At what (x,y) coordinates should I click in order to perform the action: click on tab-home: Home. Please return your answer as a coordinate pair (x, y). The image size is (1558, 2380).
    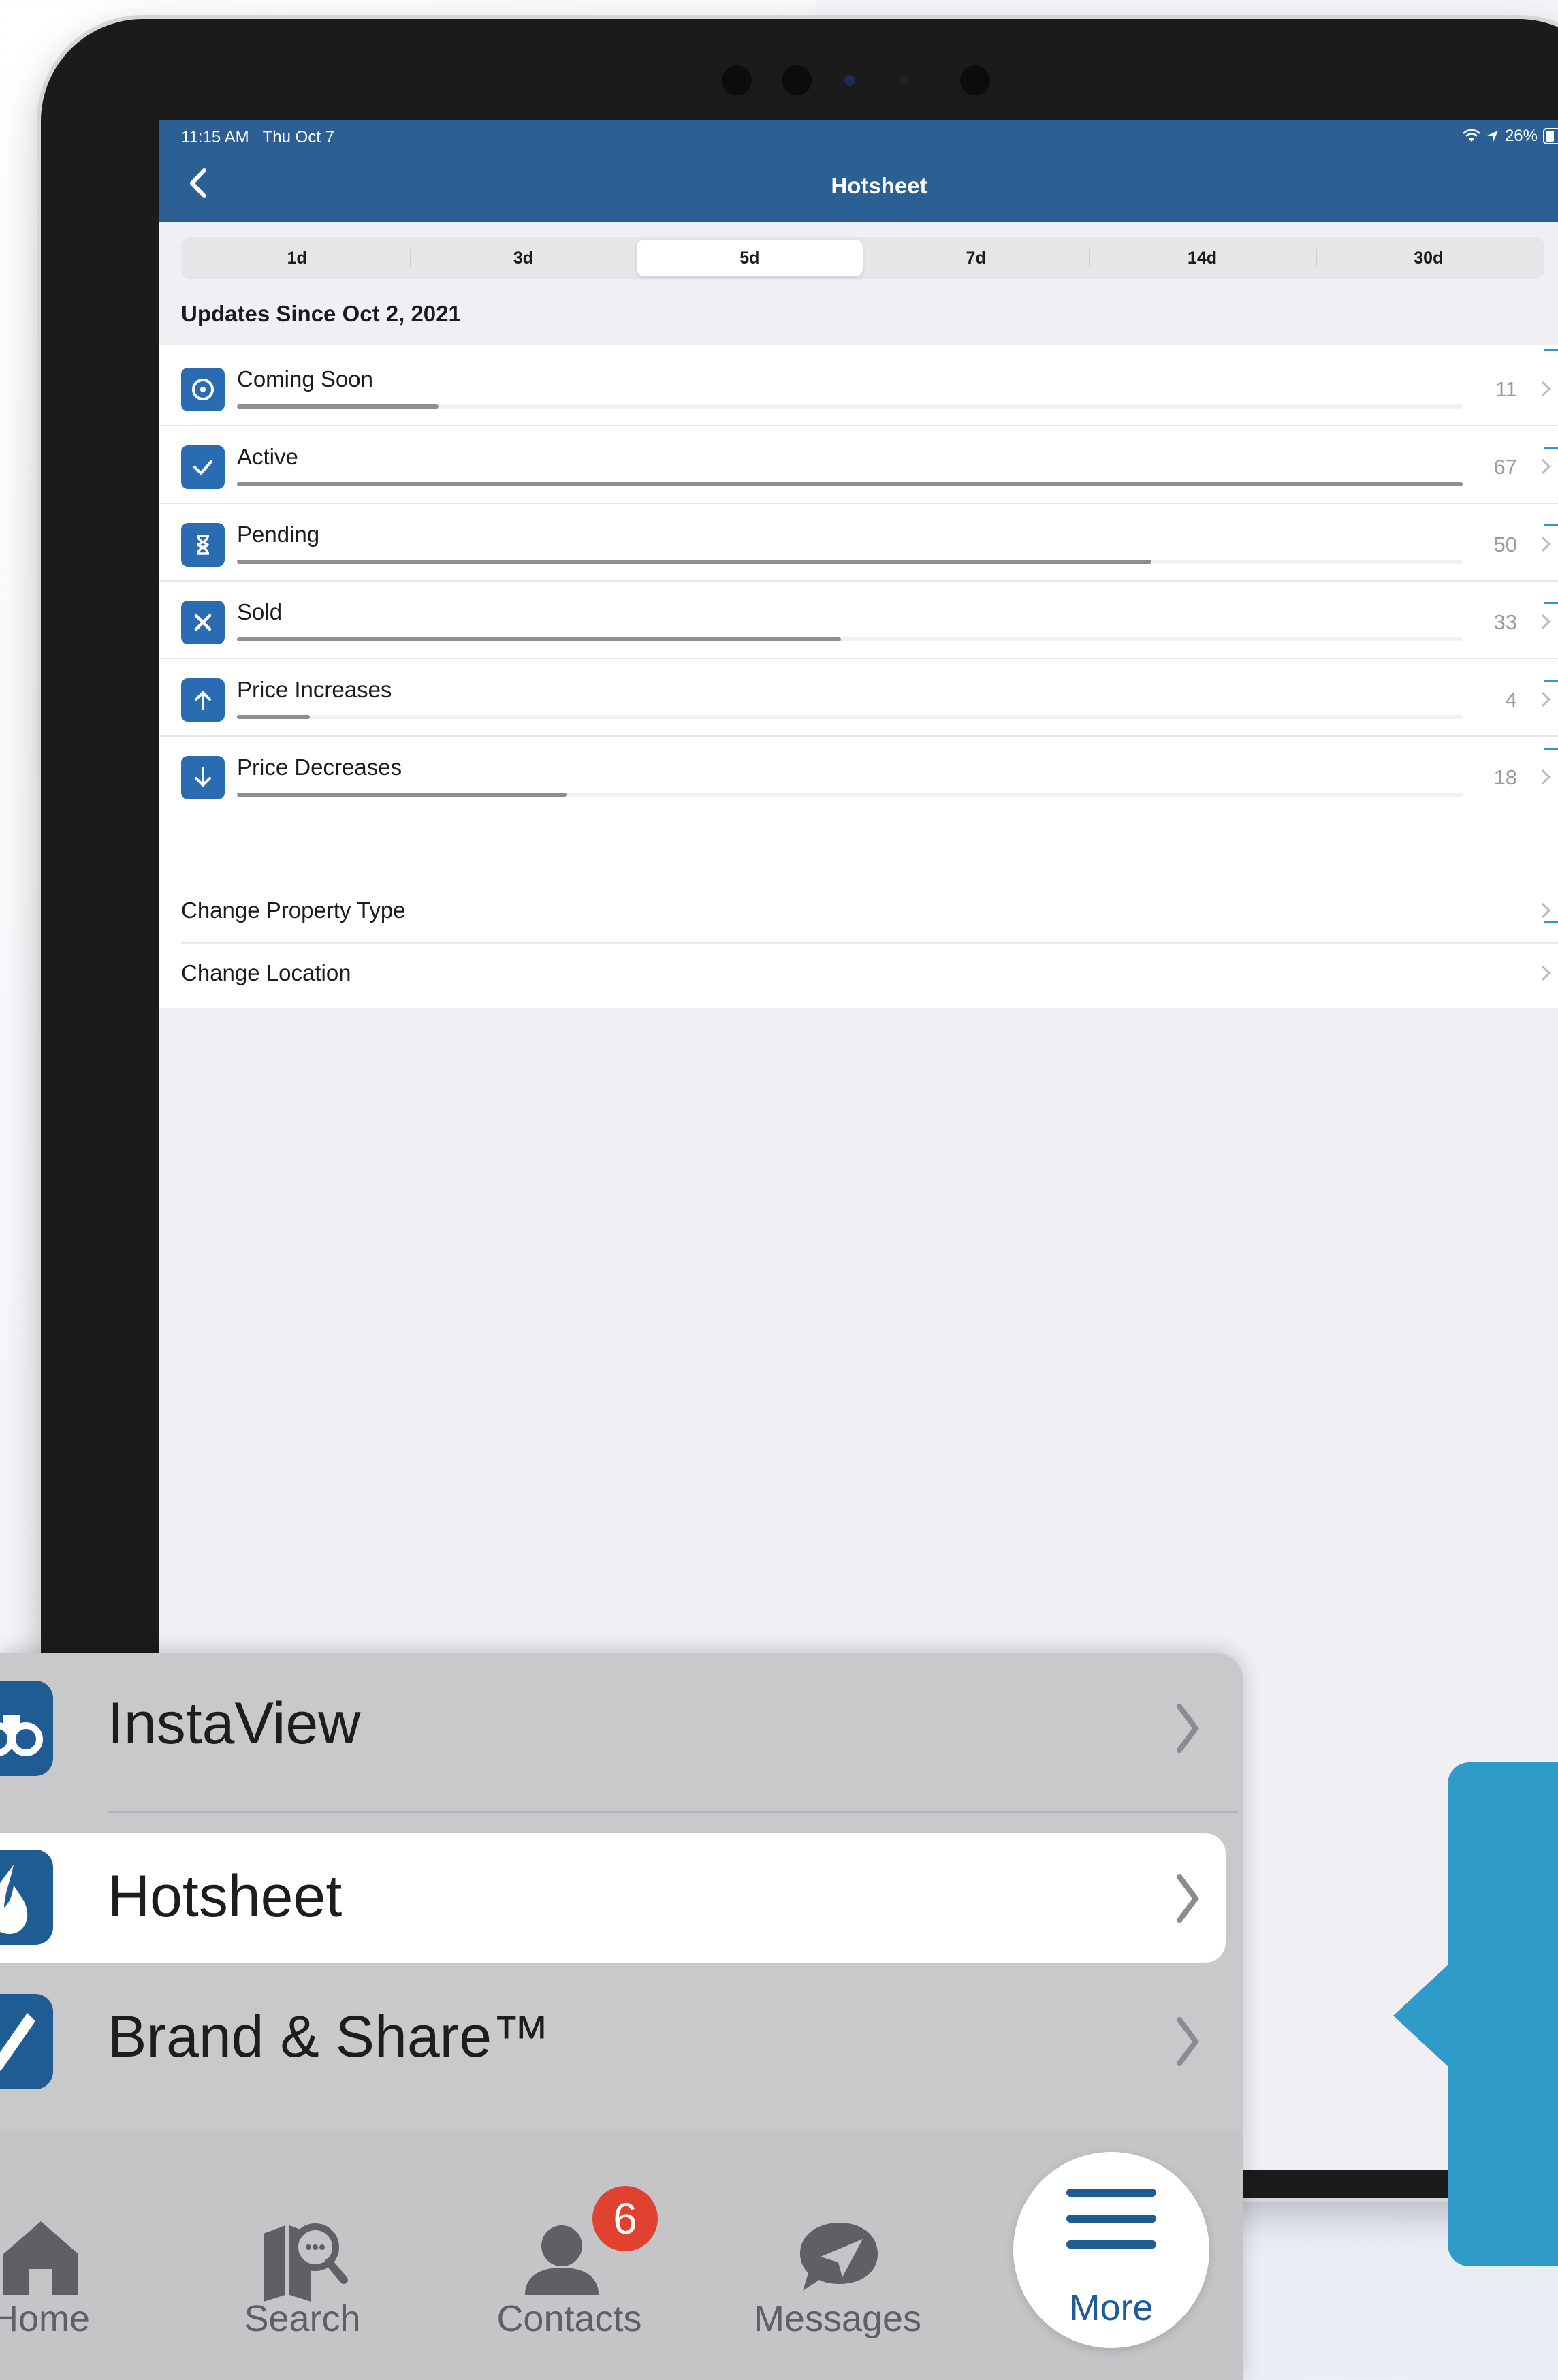
    Looking at the image, I should click on (81, 2255).